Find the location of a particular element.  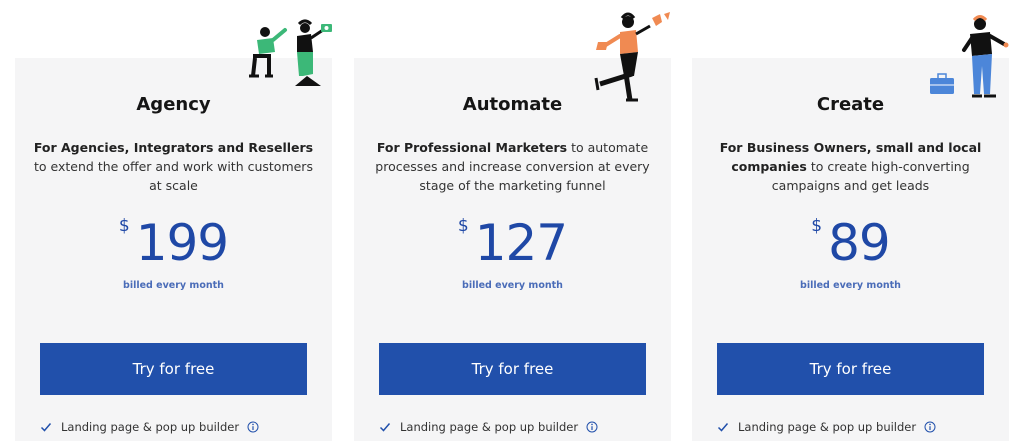

plan-description-bold: For Professional Marketers is located at coordinates (472, 147).